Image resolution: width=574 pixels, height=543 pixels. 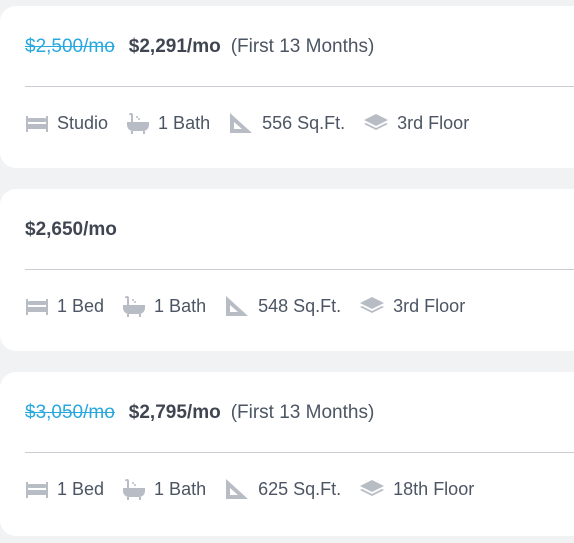 I want to click on current-price: $2,650/mo, so click(x=71, y=229).